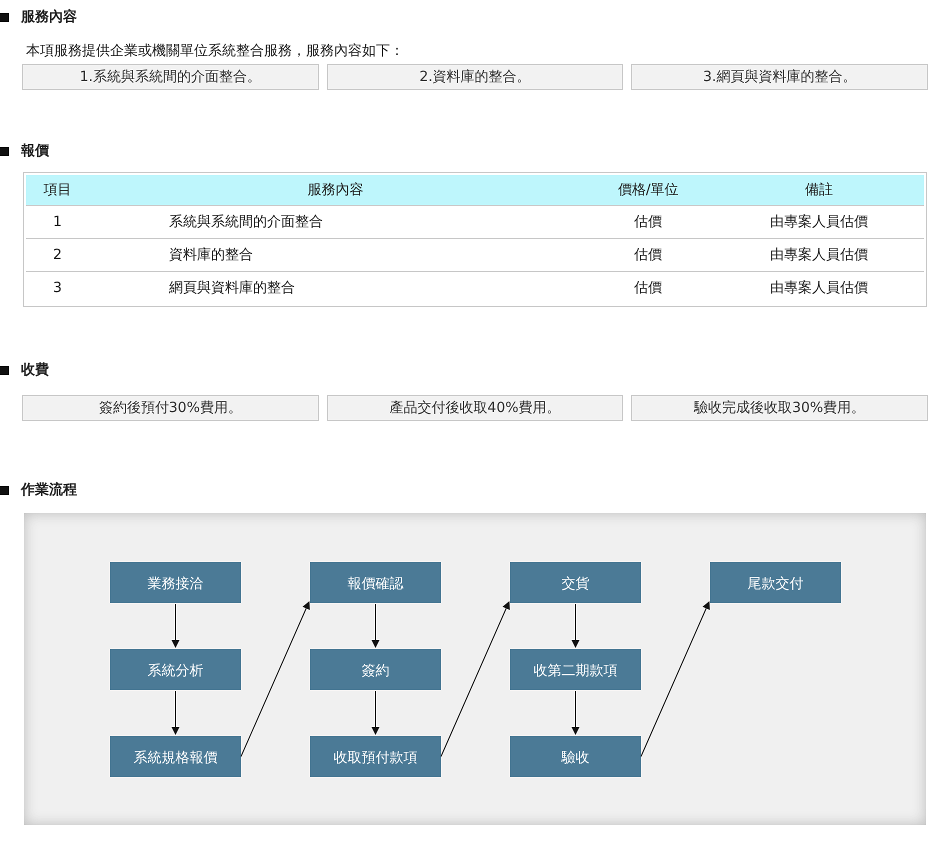  What do you see at coordinates (170, 408) in the screenshot?
I see `info-box: 簽約後預付30%費用。` at bounding box center [170, 408].